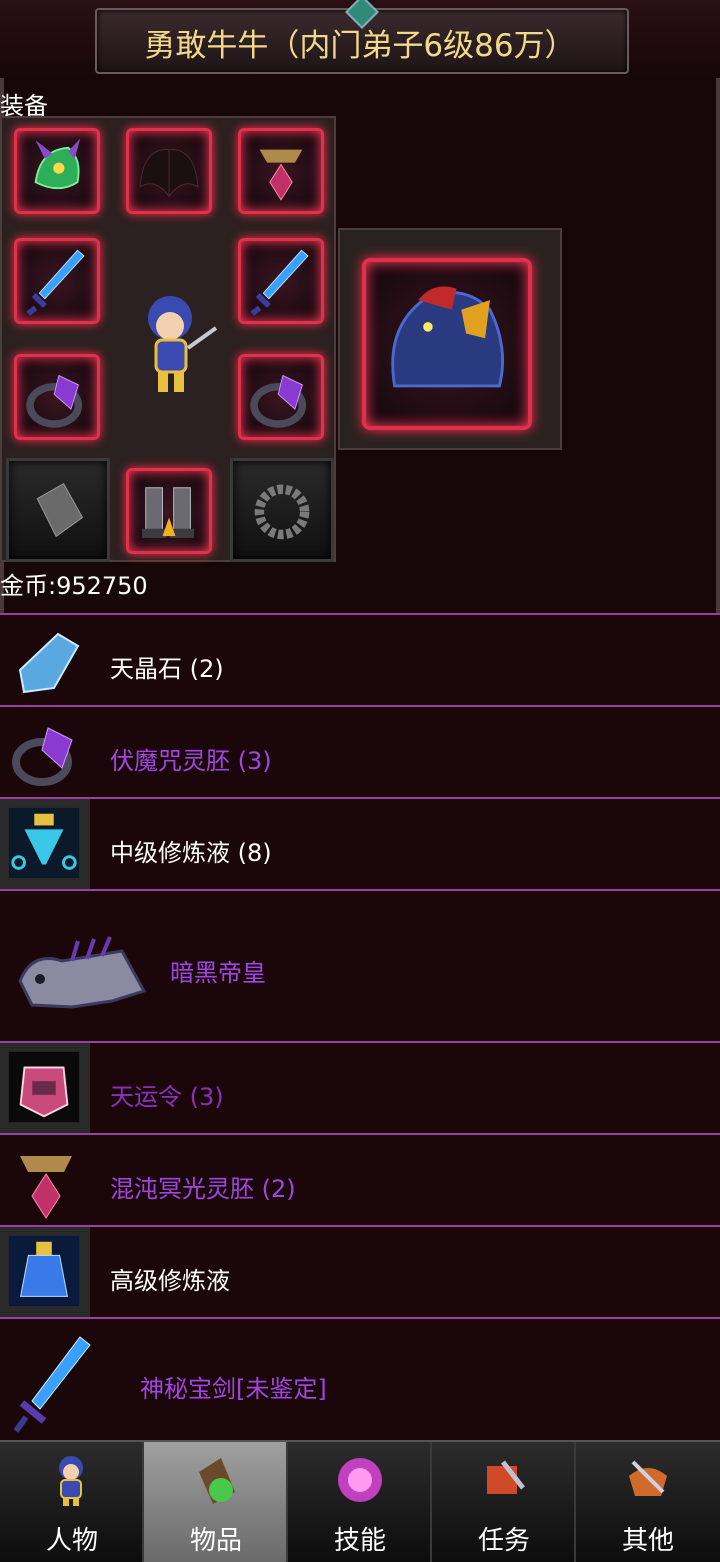 The image size is (720, 1562). Describe the element at coordinates (360, 1272) in the screenshot. I see `list-item: 高级修炼液` at that location.